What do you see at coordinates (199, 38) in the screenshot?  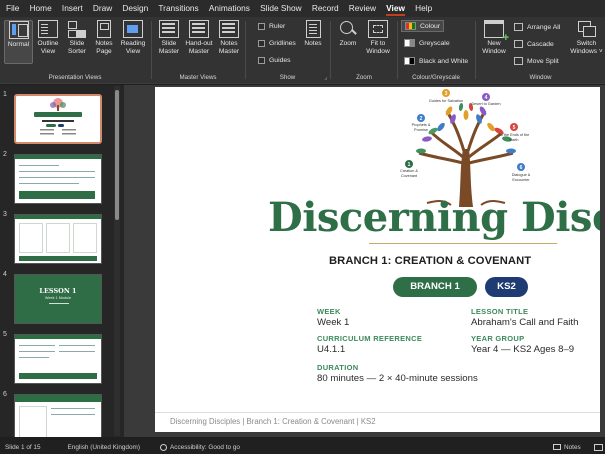 I see `handout-master-button: Hand-out Master` at bounding box center [199, 38].